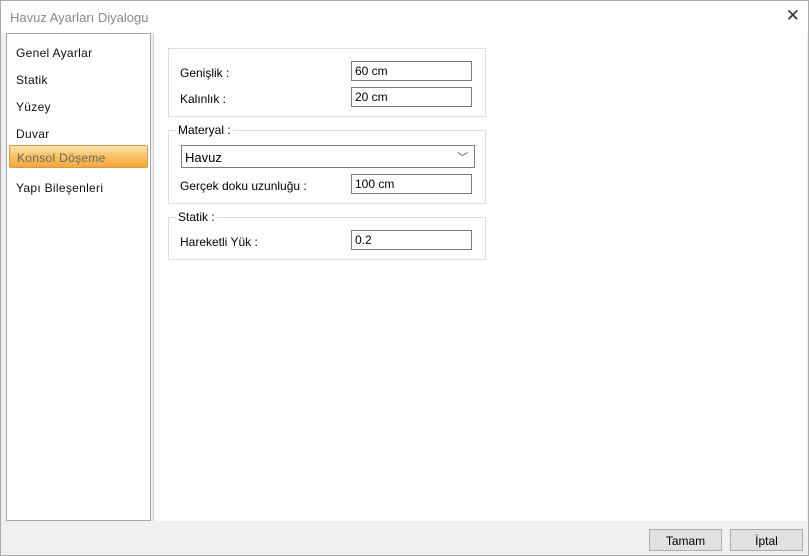 Image resolution: width=809 pixels, height=556 pixels. What do you see at coordinates (78, 187) in the screenshot?
I see `sidebar-item-yapi-bilesenleri: Yapı Bileşenleri` at bounding box center [78, 187].